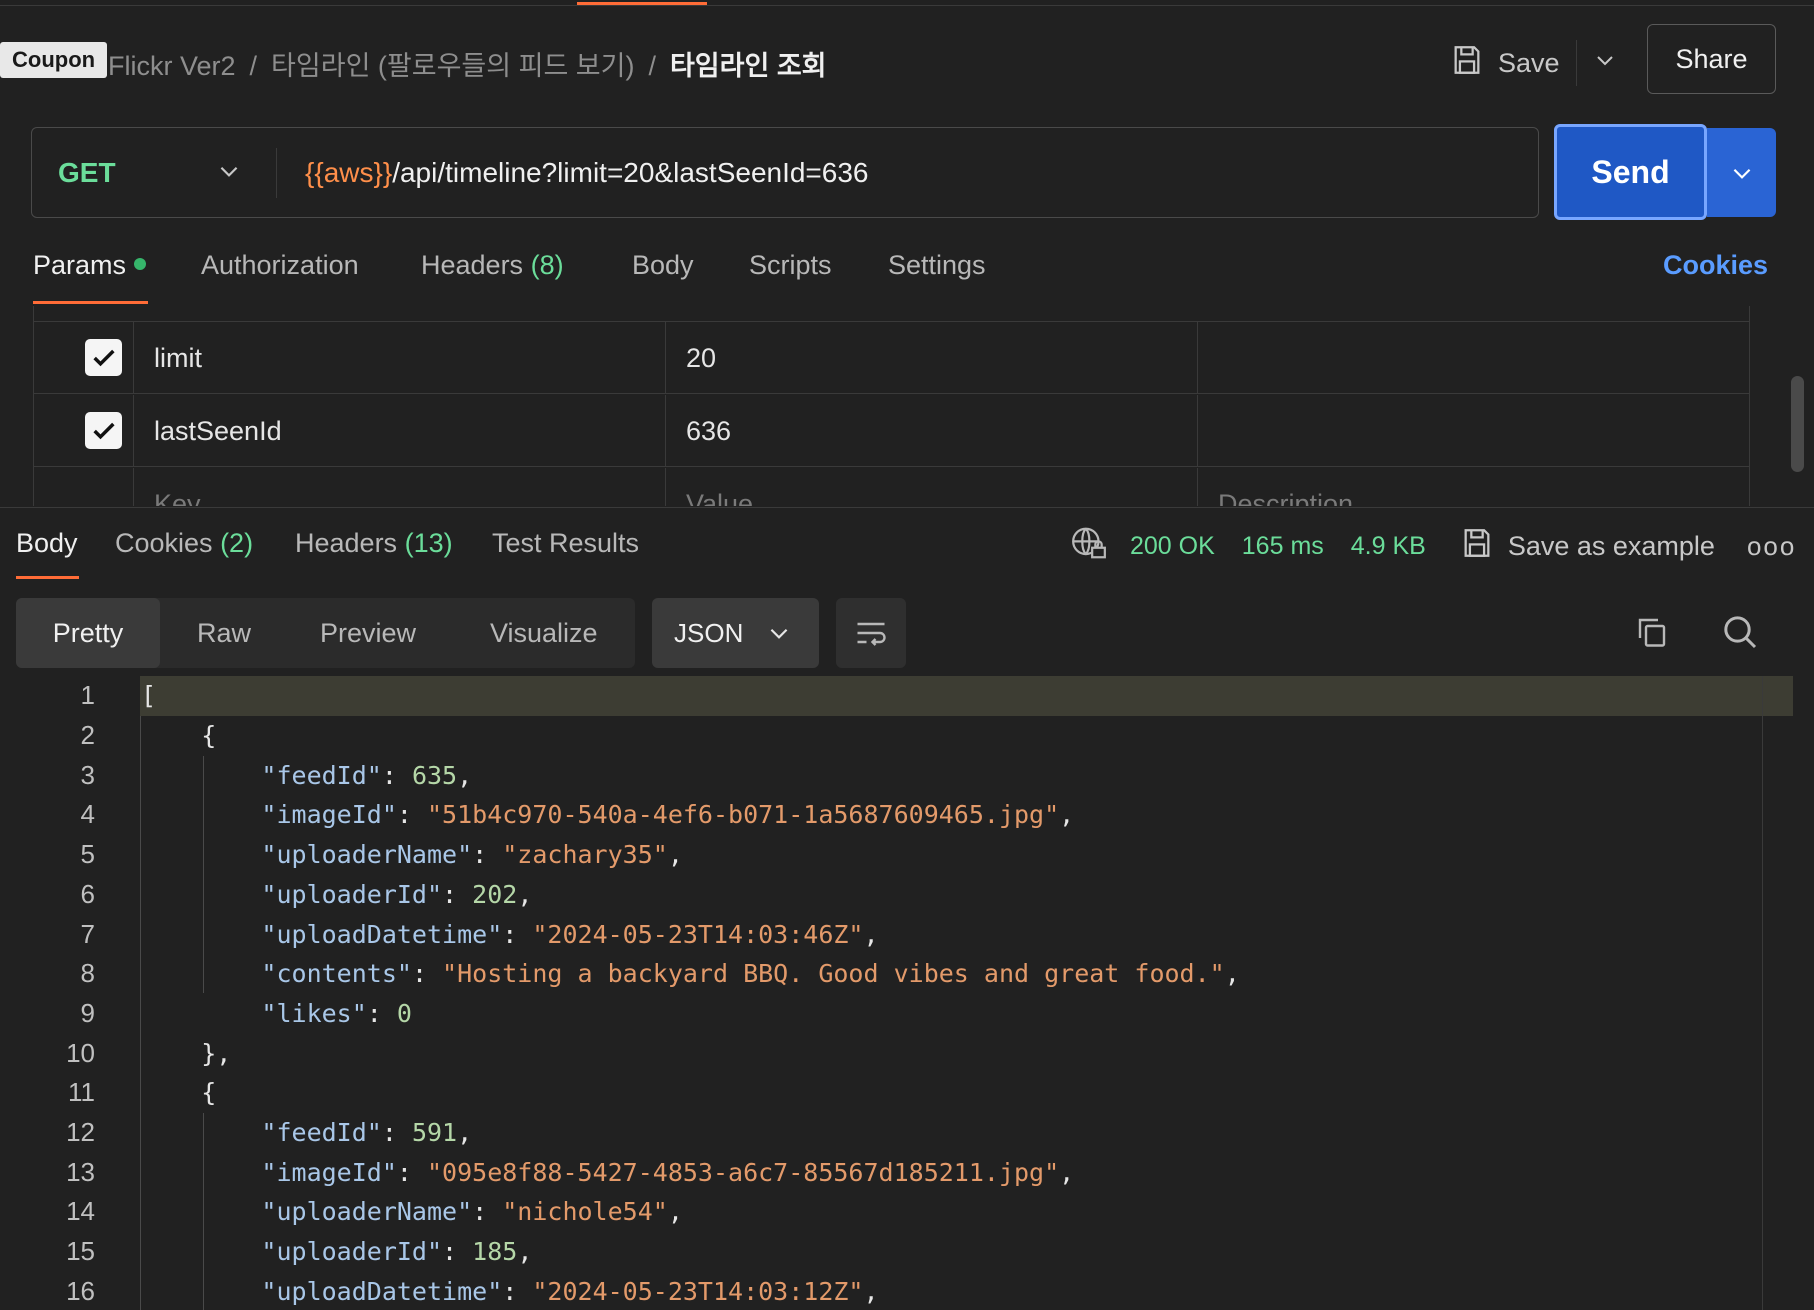  I want to click on line-number: 12, so click(80, 1132).